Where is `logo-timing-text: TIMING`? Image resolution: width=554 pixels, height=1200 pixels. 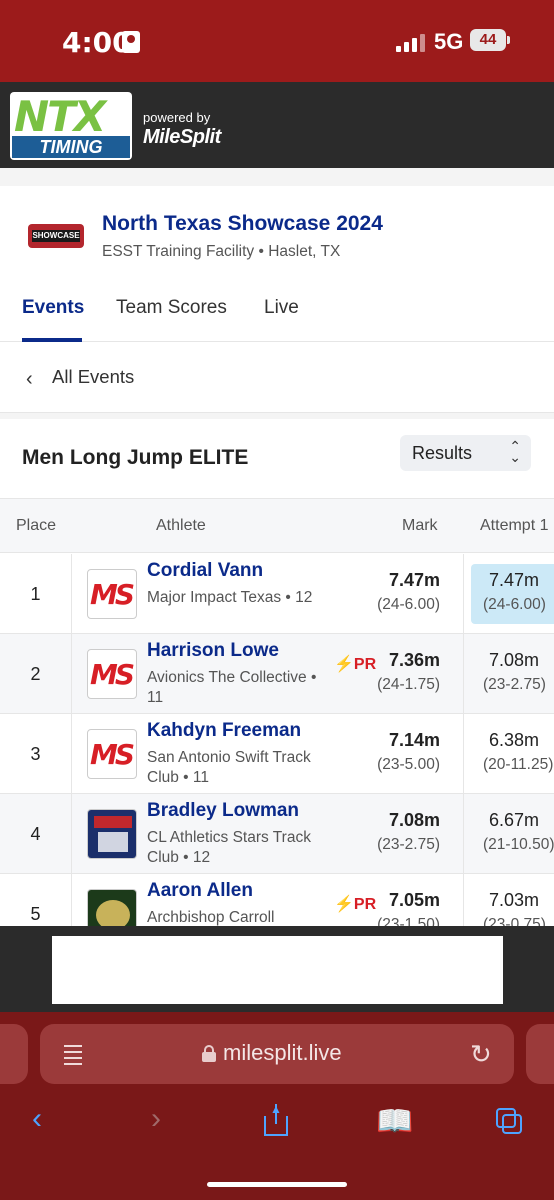 logo-timing-text: TIMING is located at coordinates (71, 147).